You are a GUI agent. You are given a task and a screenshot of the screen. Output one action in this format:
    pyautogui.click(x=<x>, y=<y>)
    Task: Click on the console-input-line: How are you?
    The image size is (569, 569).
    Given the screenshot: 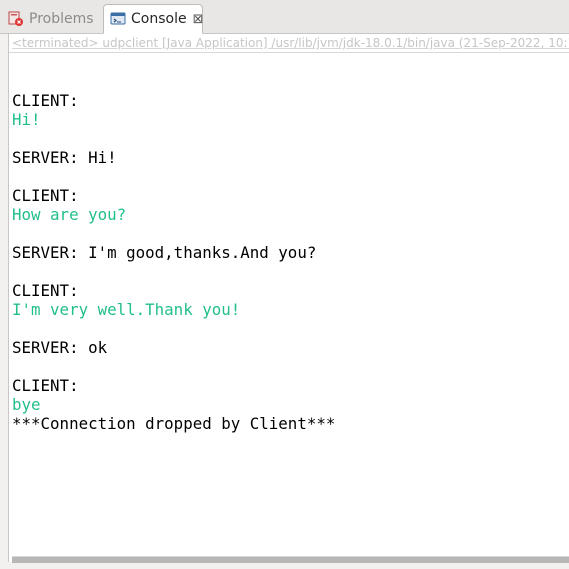 What is the action you would take?
    pyautogui.click(x=69, y=214)
    